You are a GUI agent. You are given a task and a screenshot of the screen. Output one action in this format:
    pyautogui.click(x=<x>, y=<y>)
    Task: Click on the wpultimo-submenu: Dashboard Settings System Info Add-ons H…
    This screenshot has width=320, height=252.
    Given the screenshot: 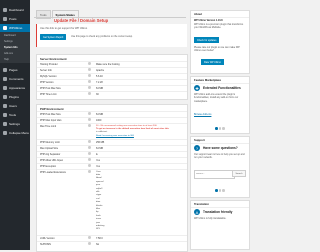 What is the action you would take?
    pyautogui.click(x=15, y=47)
    